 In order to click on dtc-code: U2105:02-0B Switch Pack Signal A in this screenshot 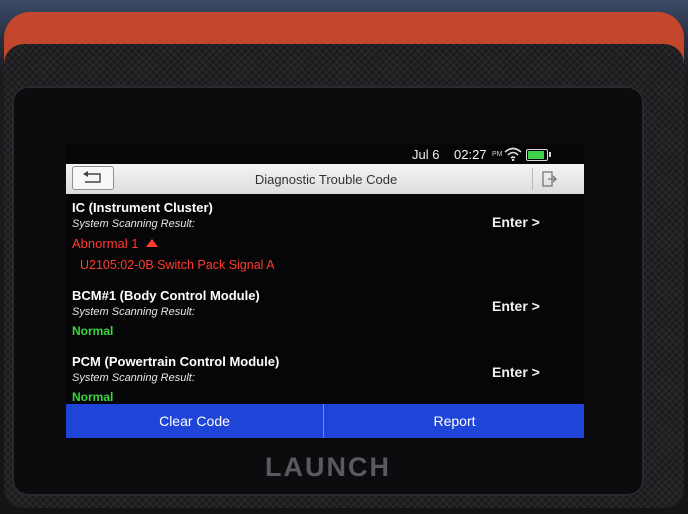, I will do `click(177, 265)`.